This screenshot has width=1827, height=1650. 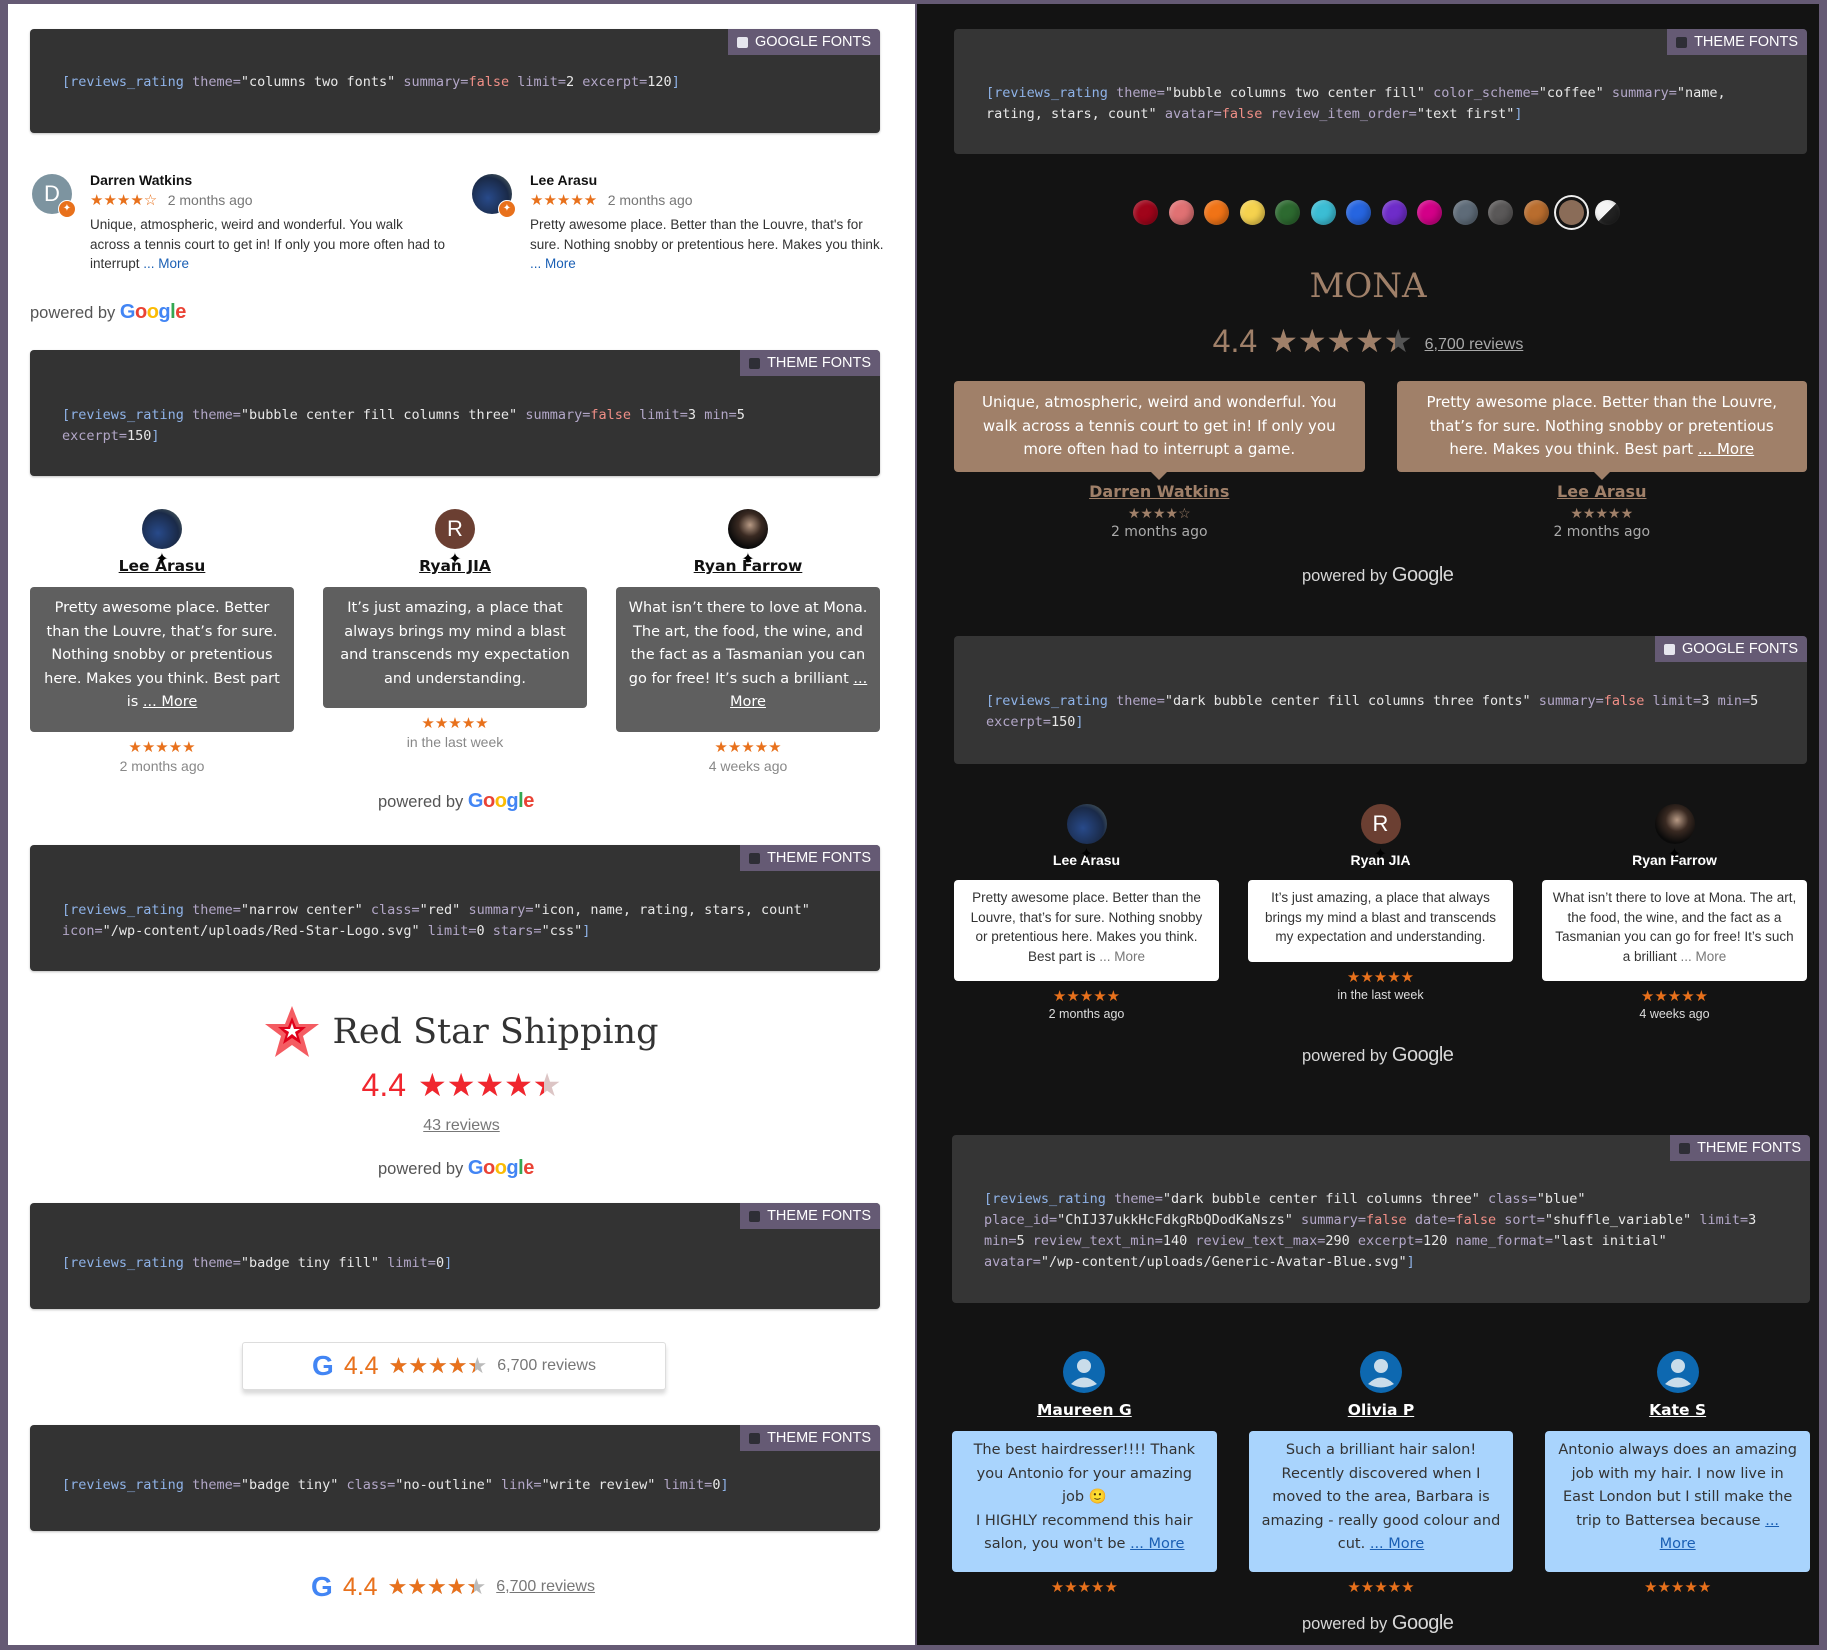 I want to click on color-swatch-orange, so click(x=1216, y=212).